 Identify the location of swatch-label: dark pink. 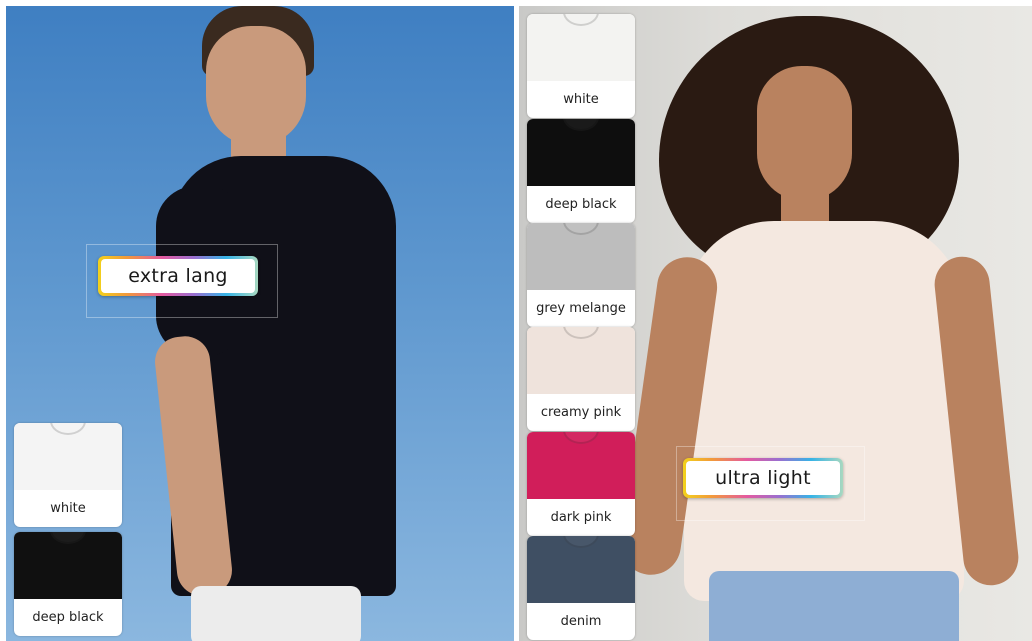
(581, 517).